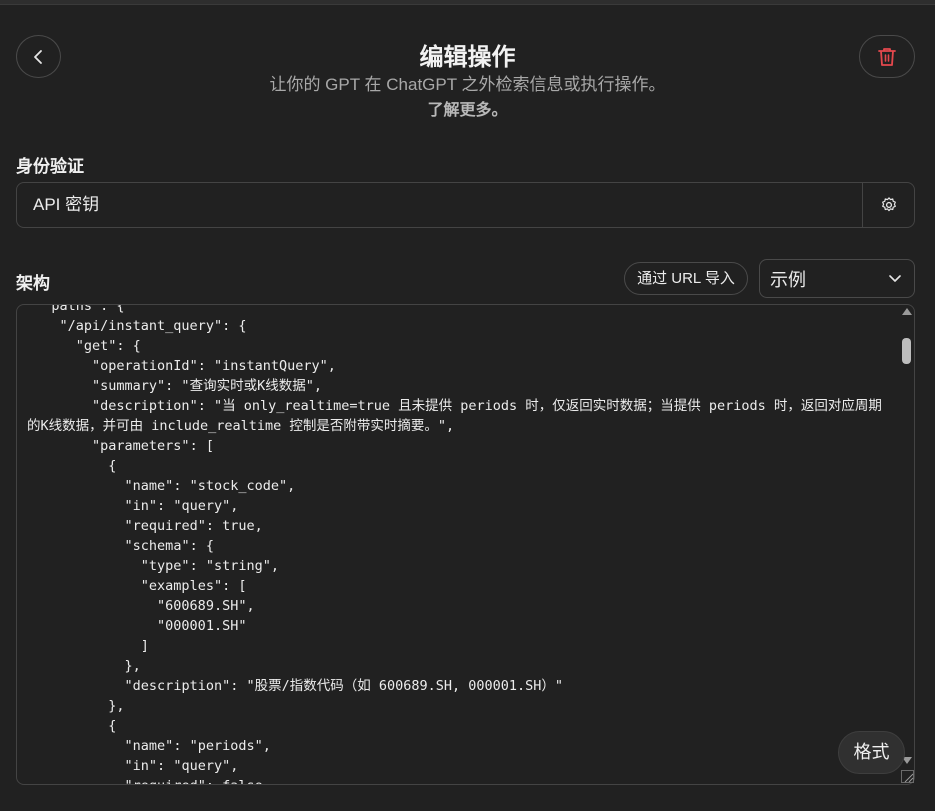 This screenshot has height=811, width=935. What do you see at coordinates (871, 752) in the screenshot?
I see `format-button: 格式` at bounding box center [871, 752].